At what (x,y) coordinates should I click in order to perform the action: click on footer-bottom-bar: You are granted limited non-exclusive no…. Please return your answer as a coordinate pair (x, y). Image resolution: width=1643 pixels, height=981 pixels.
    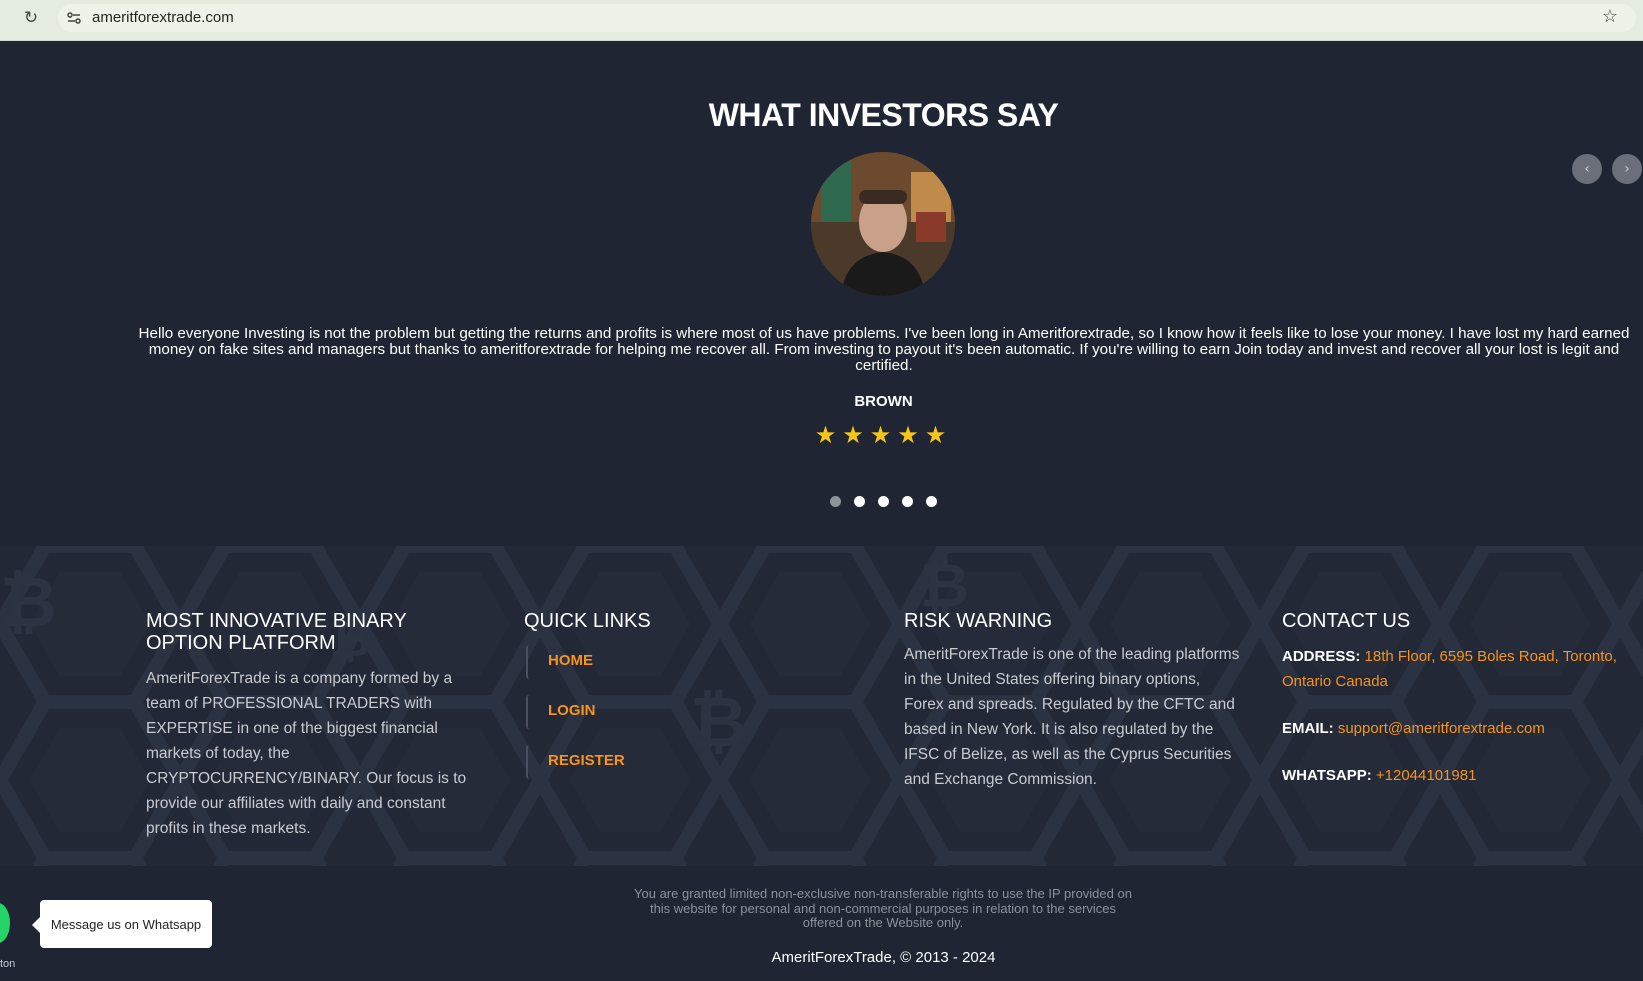
    Looking at the image, I should click on (821, 923).